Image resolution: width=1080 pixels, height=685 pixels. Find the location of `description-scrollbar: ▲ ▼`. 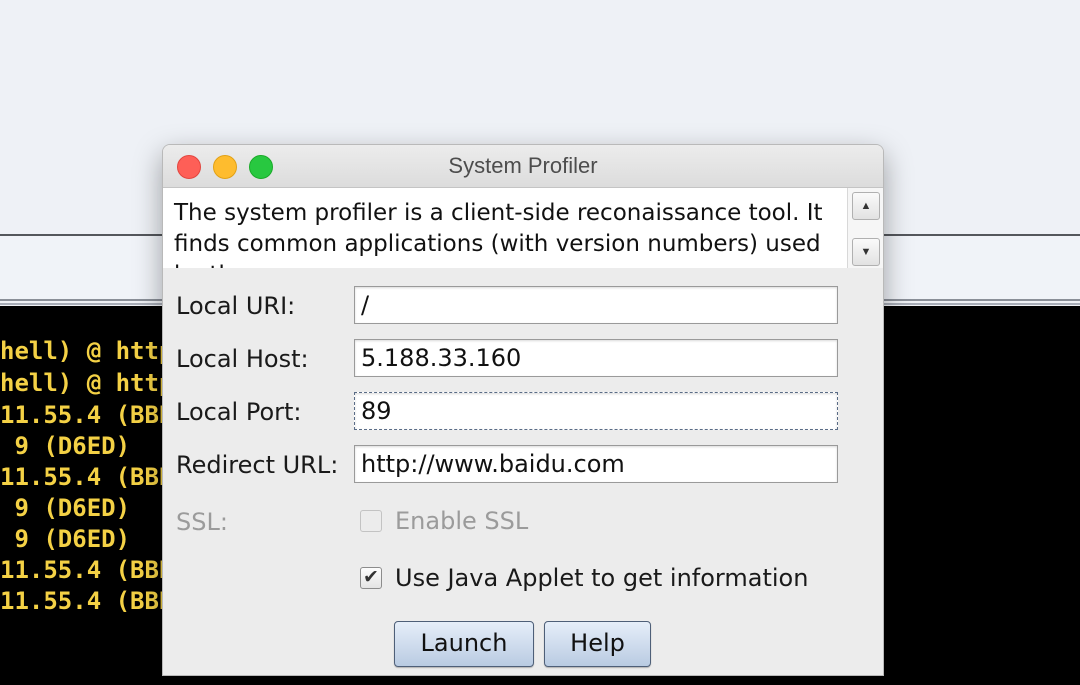

description-scrollbar: ▲ ▼ is located at coordinates (865, 228).